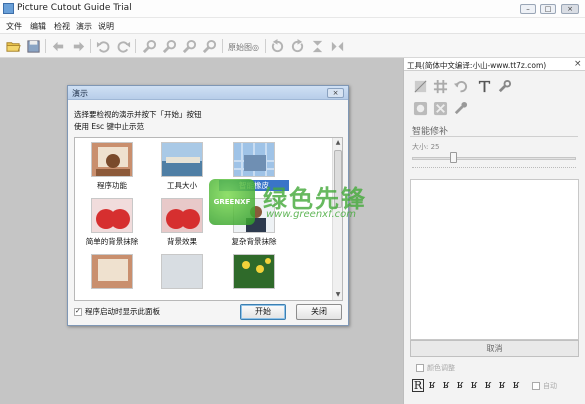 The width and height of the screenshot is (585, 404). Describe the element at coordinates (292, 26) in the screenshot. I see `menu-bar: 文件 编辑 检视 演示 说明` at that location.